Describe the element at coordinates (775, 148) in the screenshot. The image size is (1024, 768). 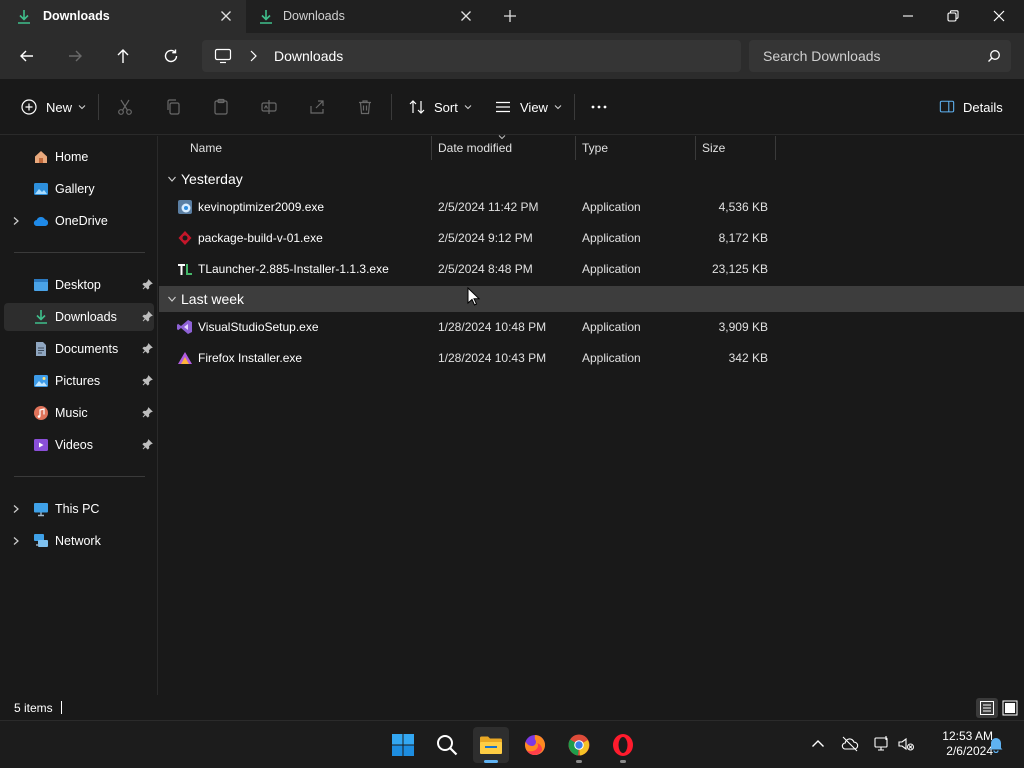
I see `column-divider` at that location.